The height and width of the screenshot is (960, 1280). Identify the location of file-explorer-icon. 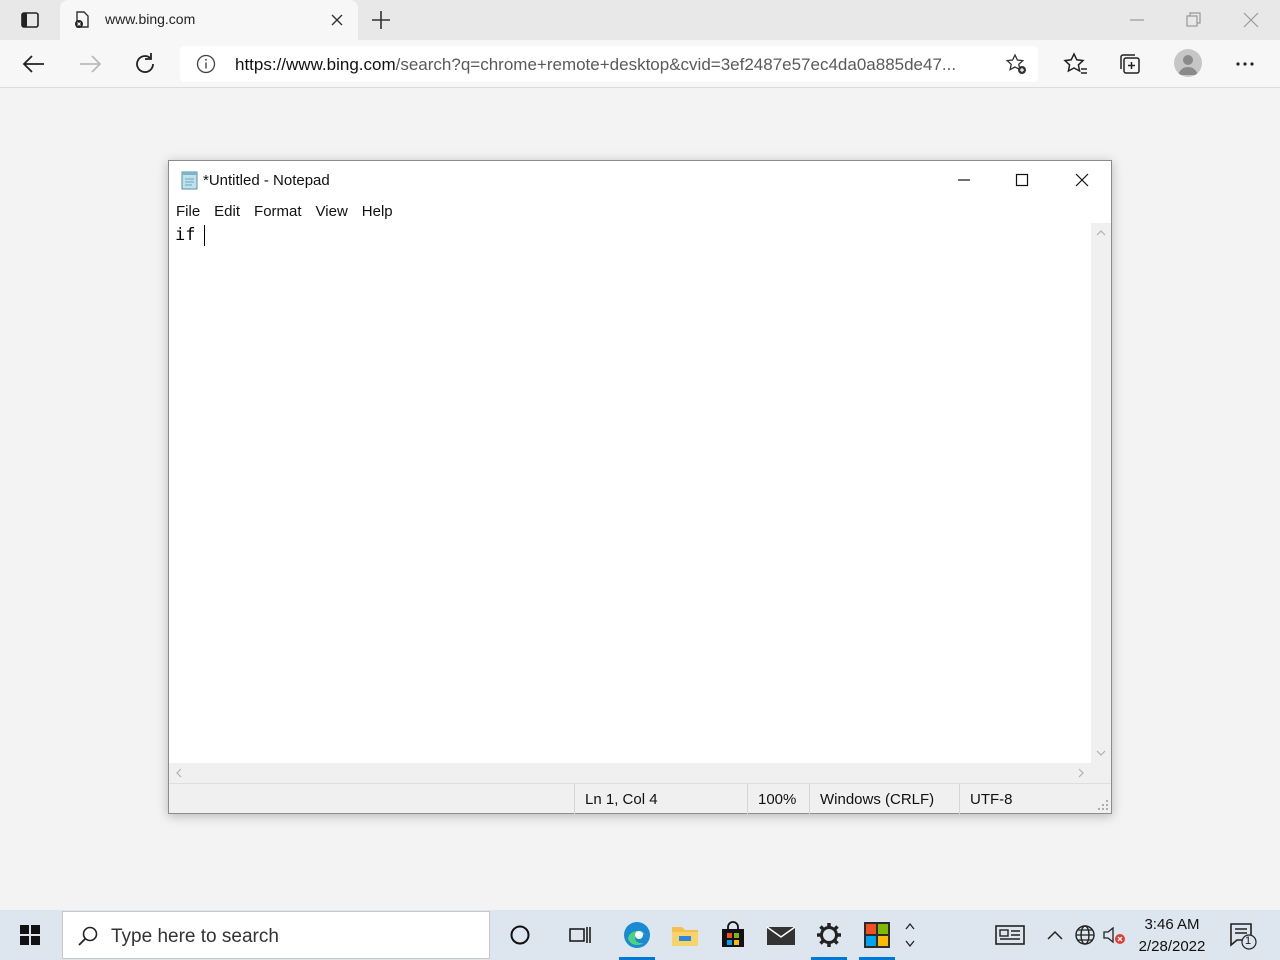
(685, 936).